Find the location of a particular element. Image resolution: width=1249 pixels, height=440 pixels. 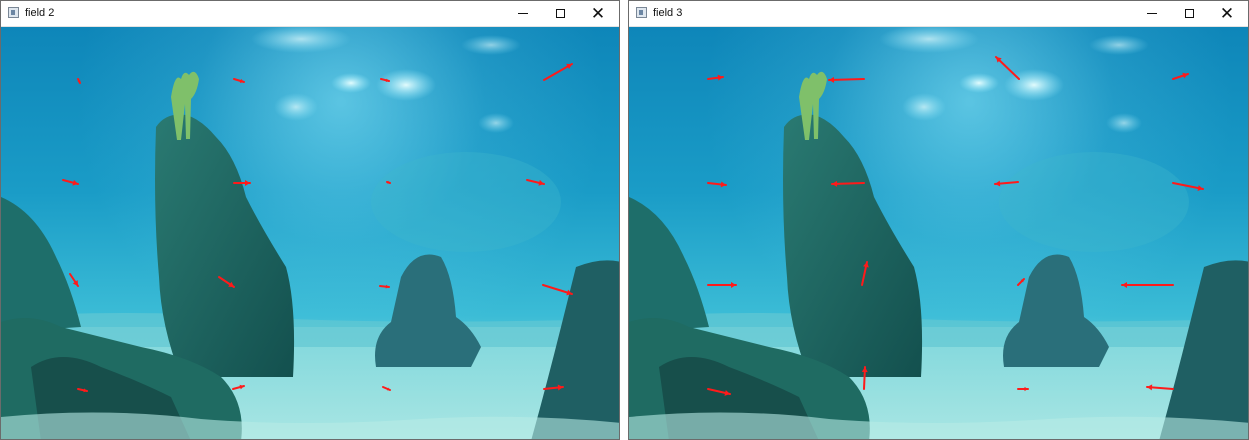

titlebar: field 3 ✕ is located at coordinates (938, 14).